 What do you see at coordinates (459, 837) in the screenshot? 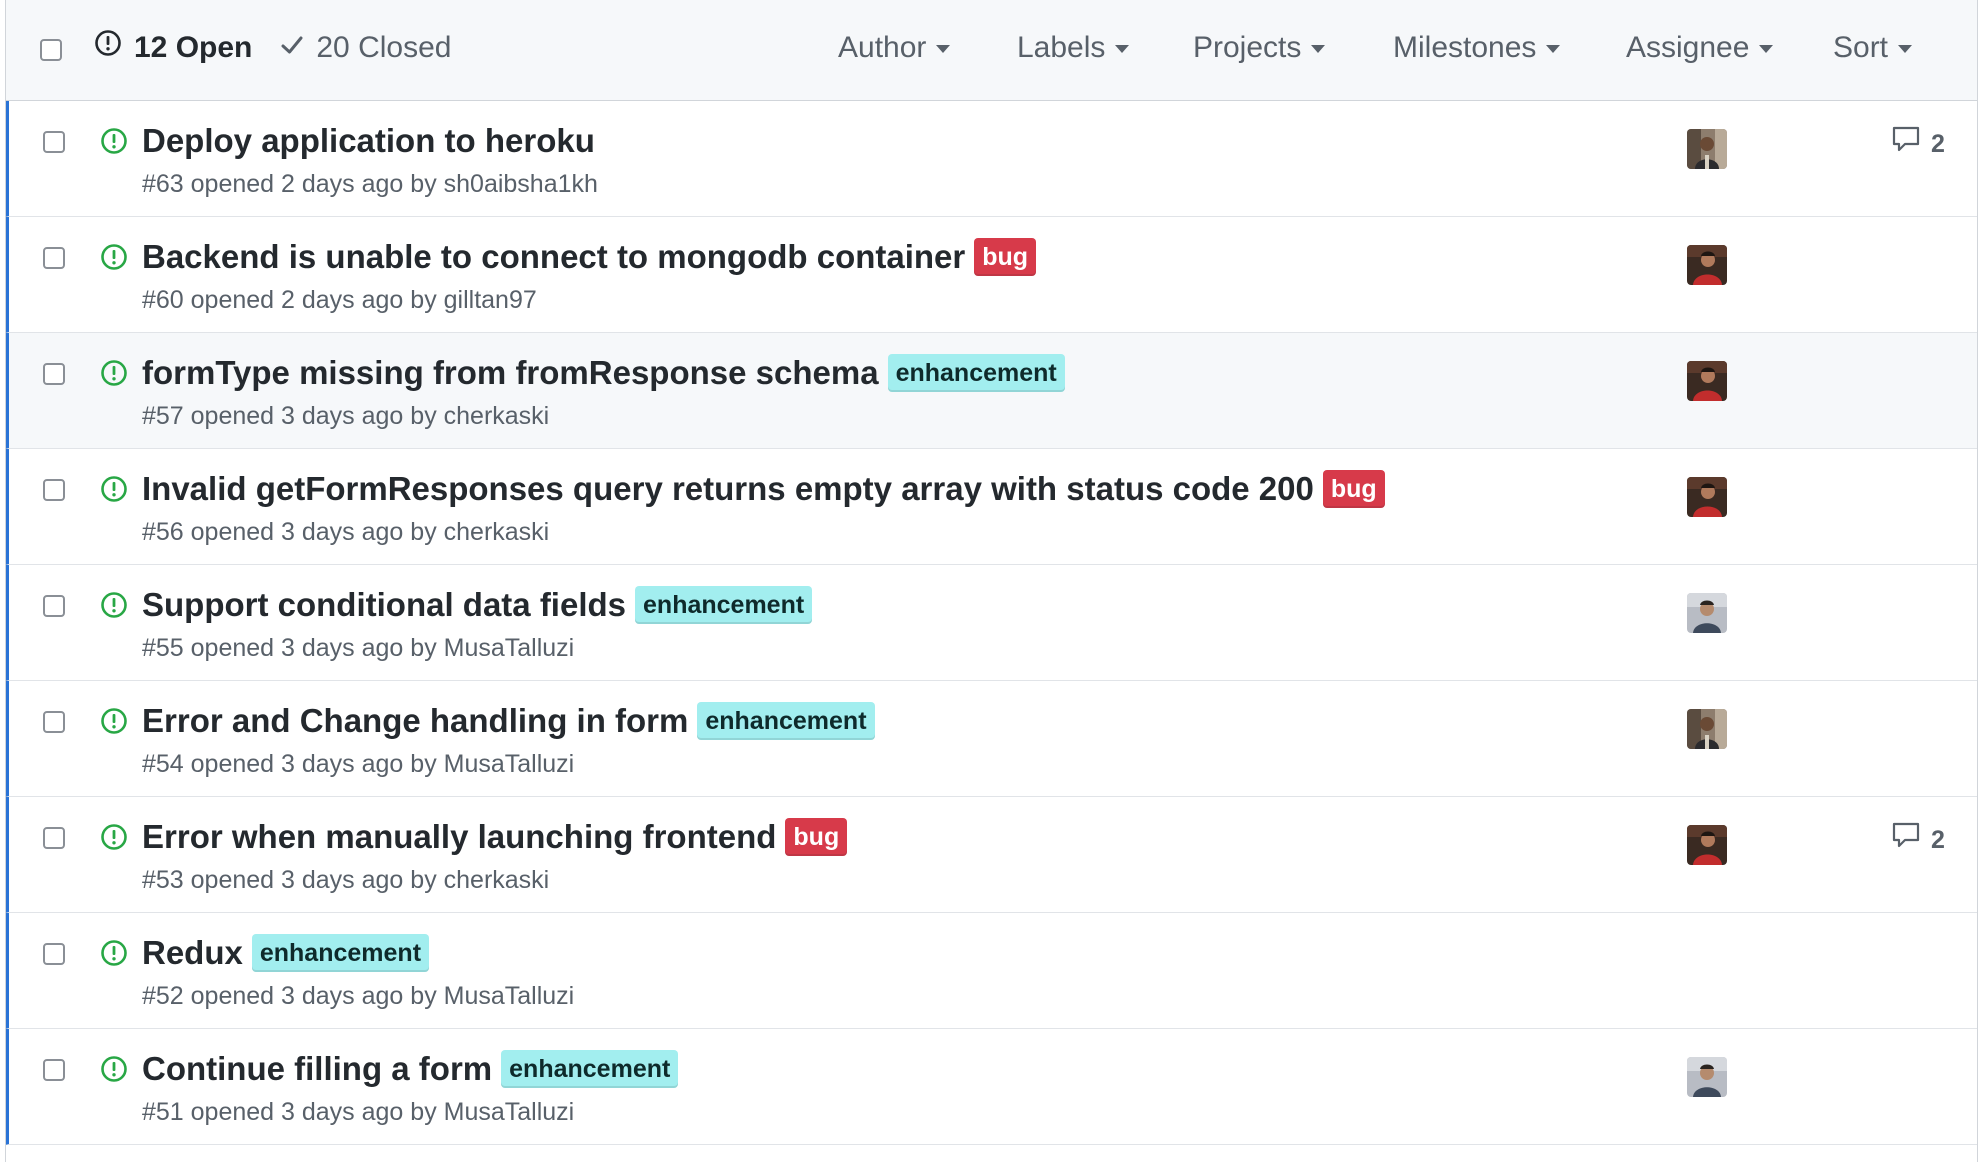
I see `issue-title-link: Error when manually launching frontend` at bounding box center [459, 837].